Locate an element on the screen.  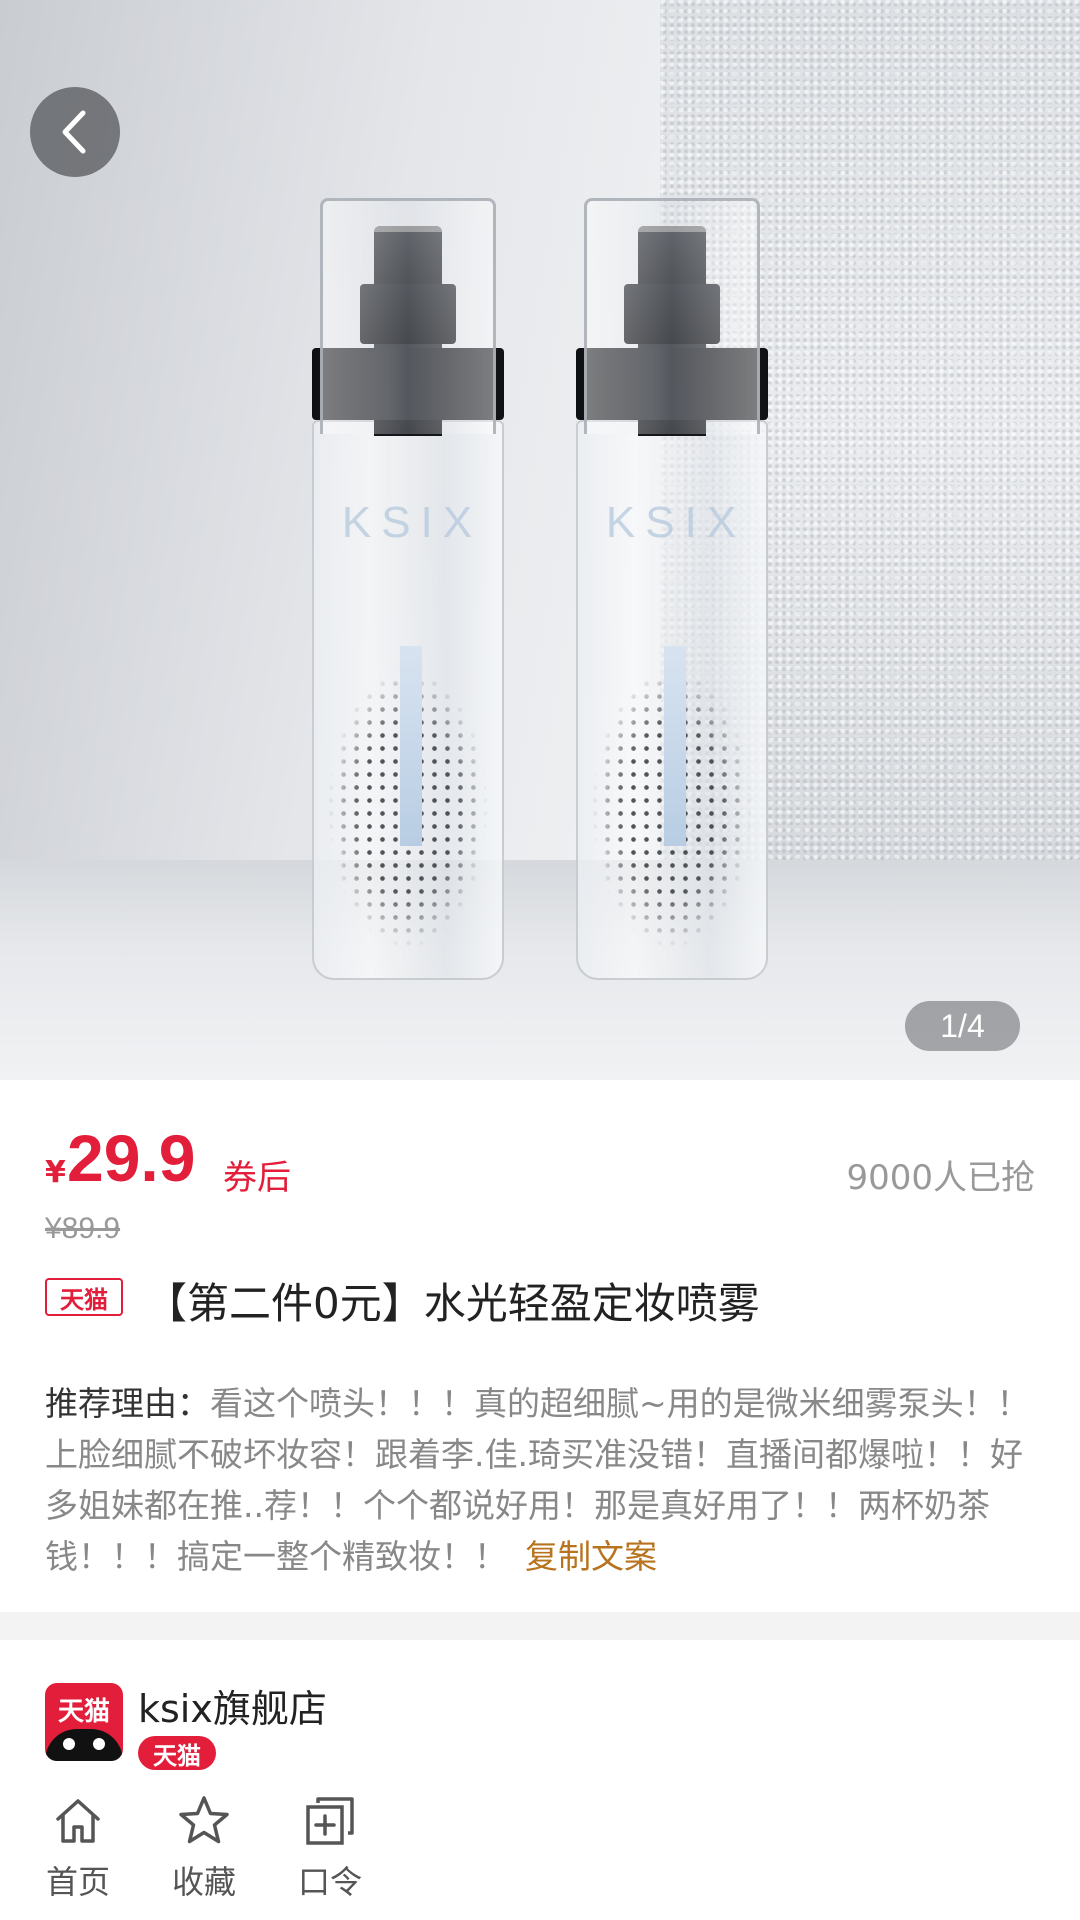
original-price: ¥89.9 is located at coordinates (83, 1228).